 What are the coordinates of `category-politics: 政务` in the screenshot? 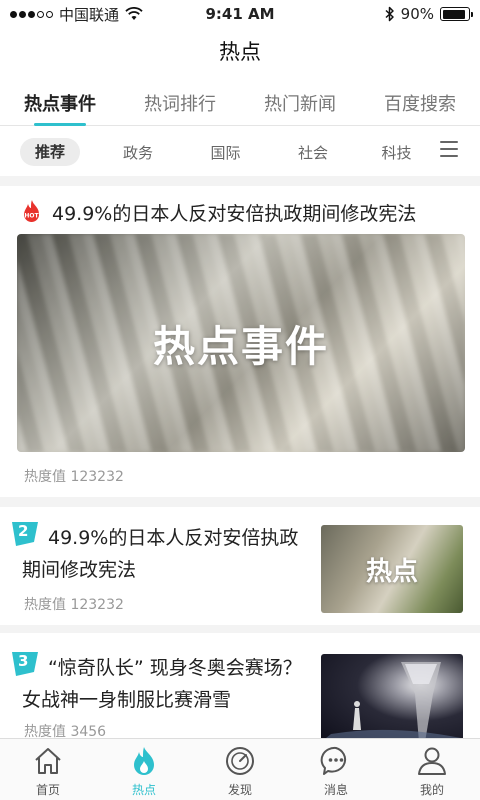 It's located at (138, 152).